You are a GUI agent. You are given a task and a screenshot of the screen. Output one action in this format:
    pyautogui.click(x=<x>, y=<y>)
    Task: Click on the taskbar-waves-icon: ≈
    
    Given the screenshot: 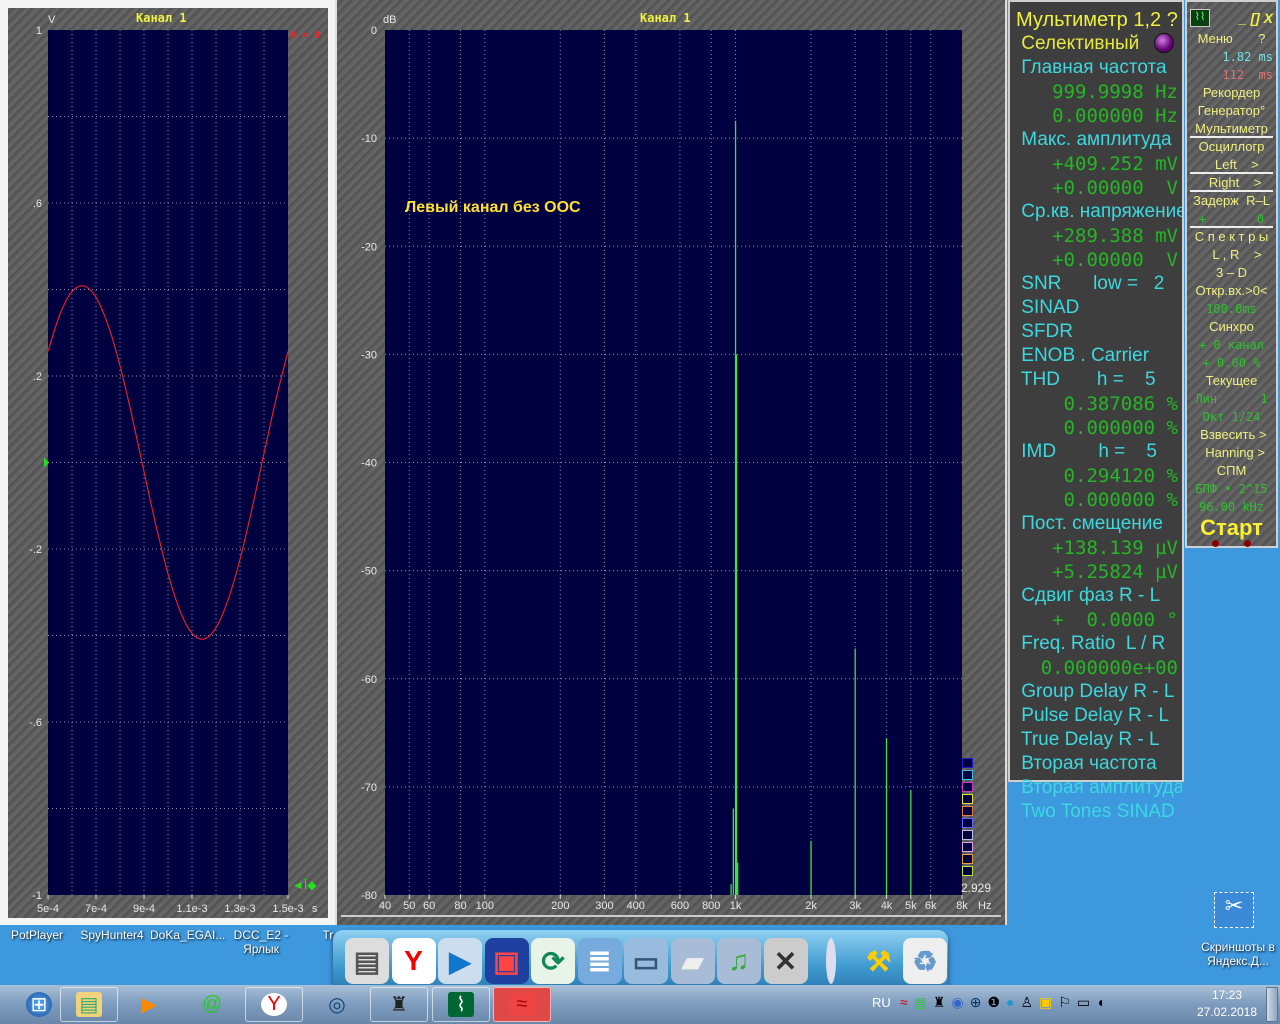 What is the action you would take?
    pyautogui.click(x=522, y=1004)
    